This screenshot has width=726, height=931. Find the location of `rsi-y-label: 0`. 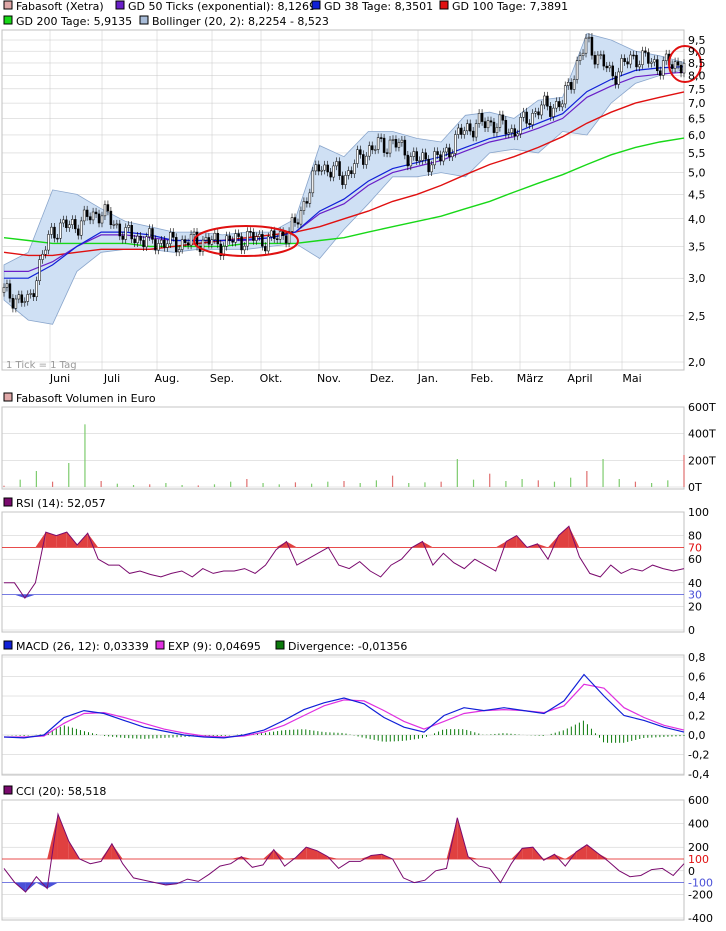

rsi-y-label: 0 is located at coordinates (691, 630).